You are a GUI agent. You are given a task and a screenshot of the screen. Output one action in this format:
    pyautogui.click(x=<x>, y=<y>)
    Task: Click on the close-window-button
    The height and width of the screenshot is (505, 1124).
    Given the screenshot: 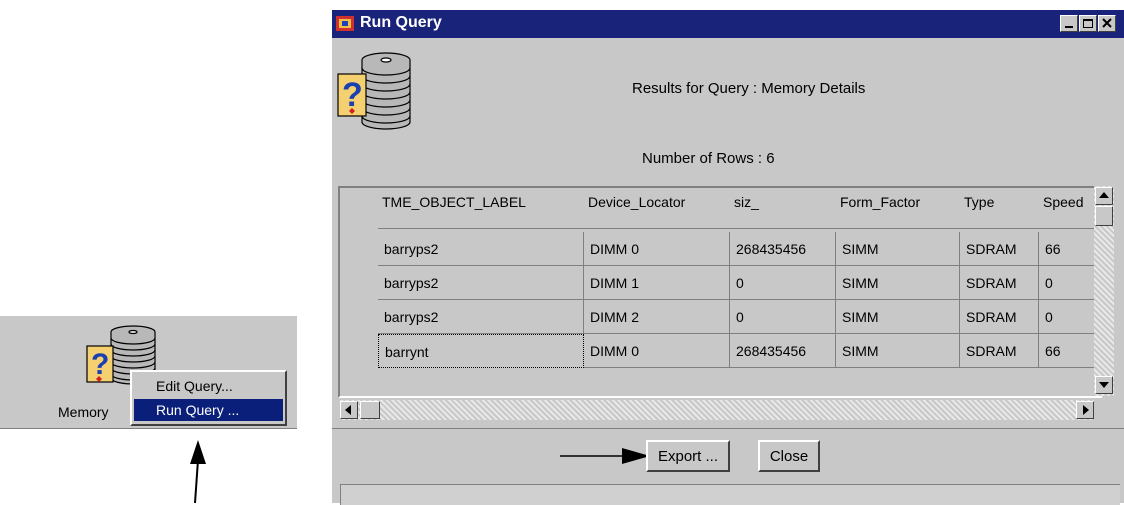 What is the action you would take?
    pyautogui.click(x=1107, y=23)
    